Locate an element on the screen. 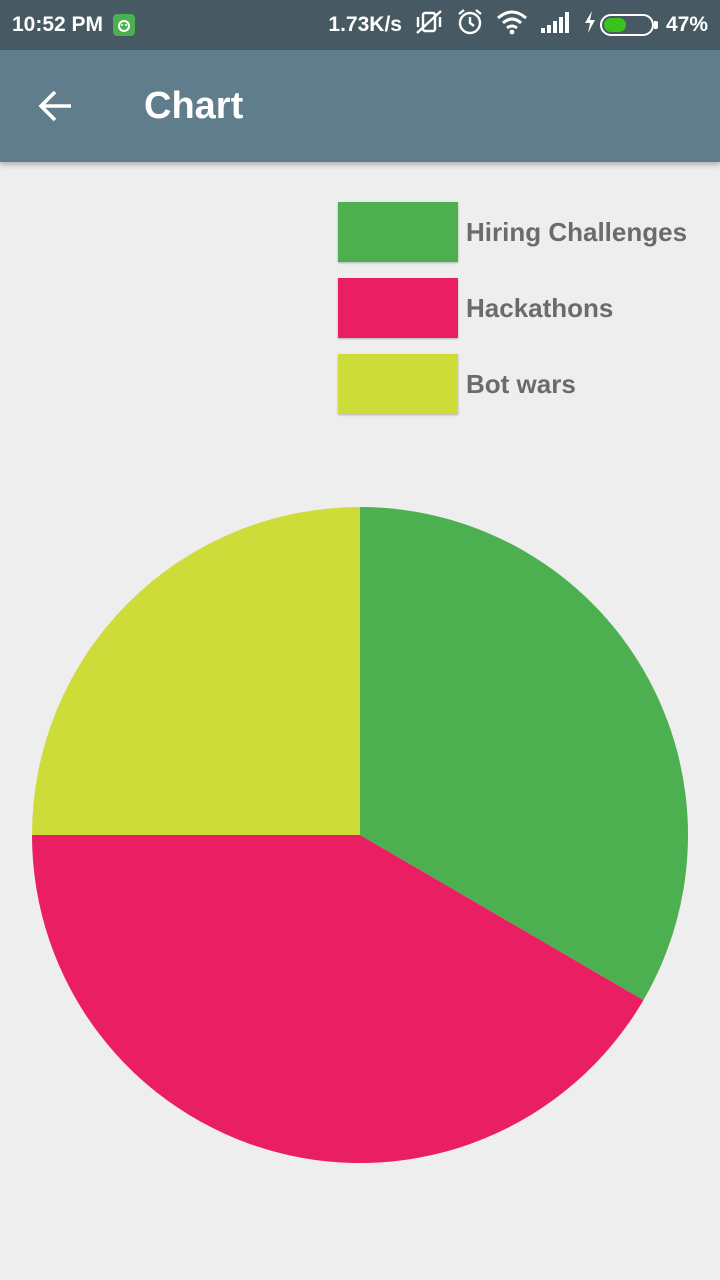 This screenshot has width=720, height=1280. app-notification-icon is located at coordinates (124, 25).